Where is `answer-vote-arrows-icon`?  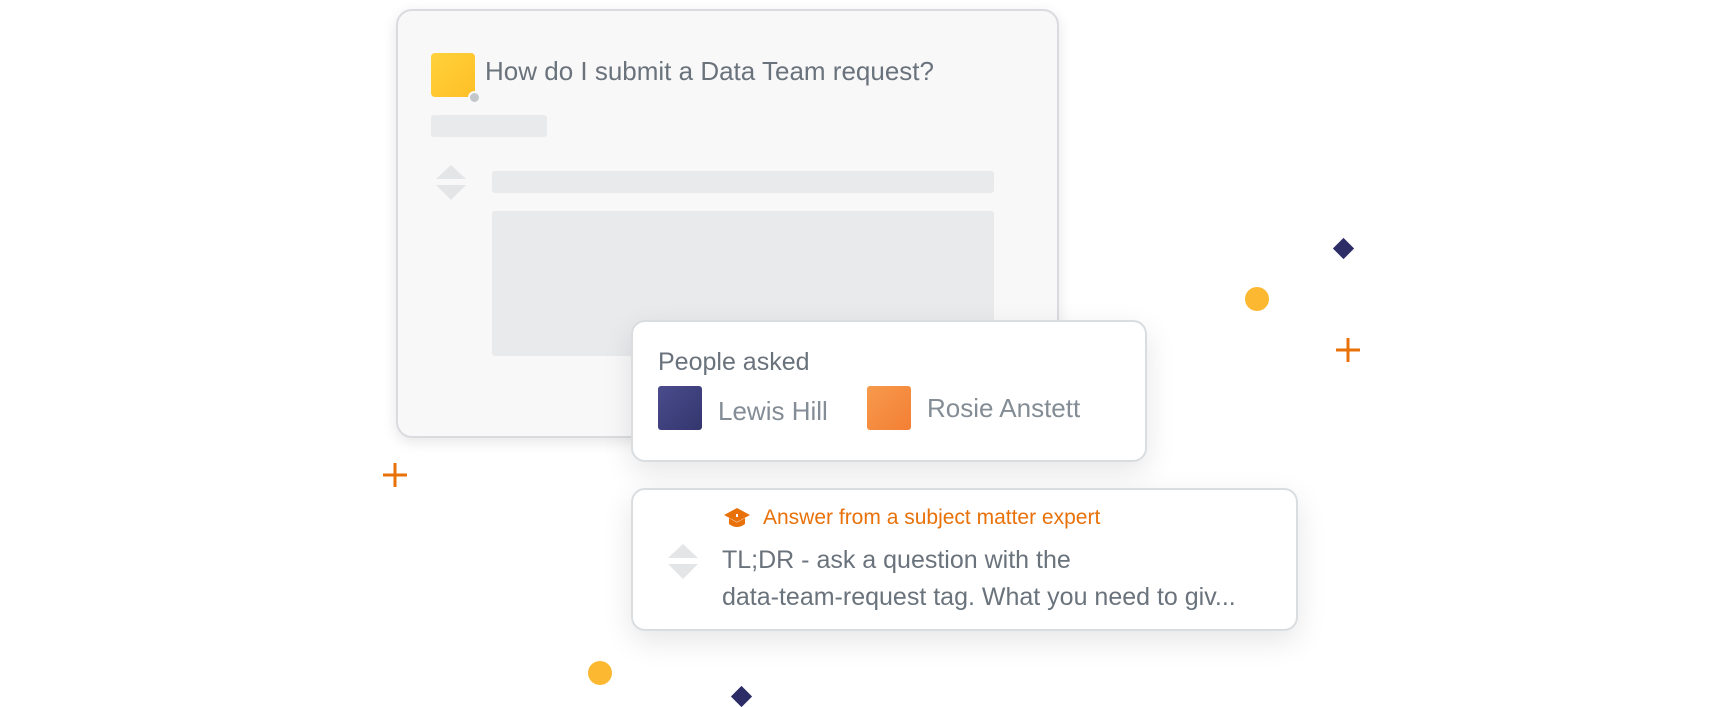
answer-vote-arrows-icon is located at coordinates (683, 562).